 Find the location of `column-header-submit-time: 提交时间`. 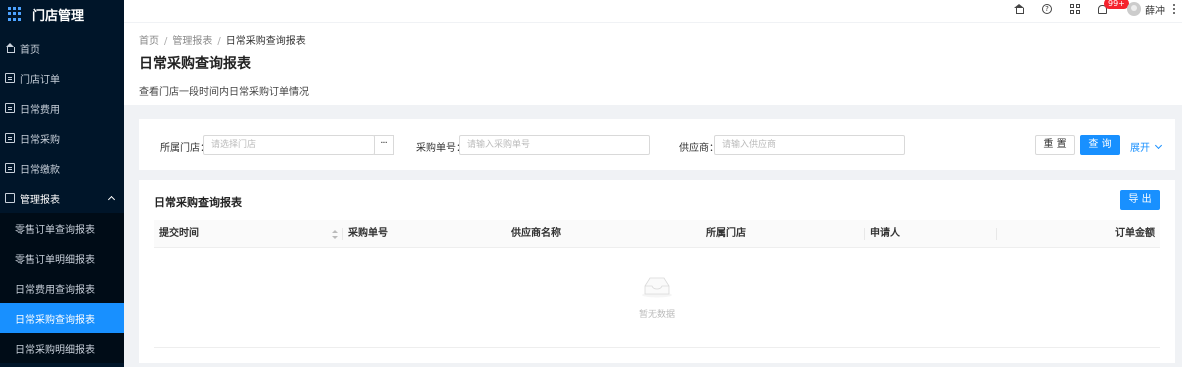

column-header-submit-time: 提交时间 is located at coordinates (179, 234).